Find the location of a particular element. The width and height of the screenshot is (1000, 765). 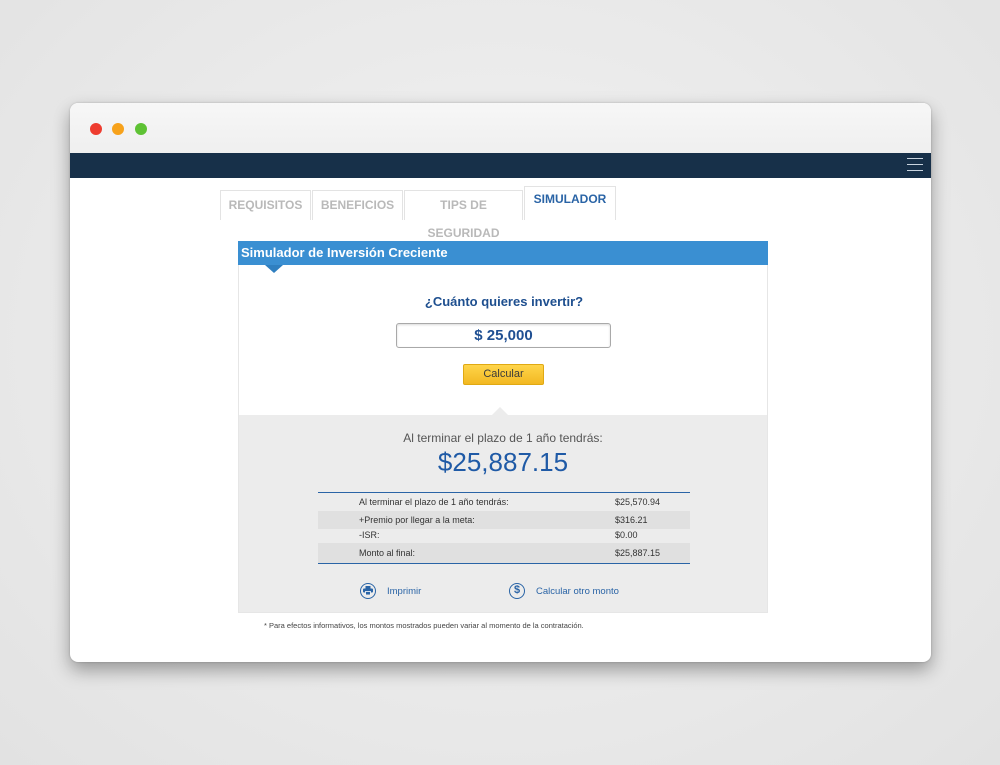

table-row: +Premio por llegar a la meta: $316.21 is located at coordinates (504, 520).